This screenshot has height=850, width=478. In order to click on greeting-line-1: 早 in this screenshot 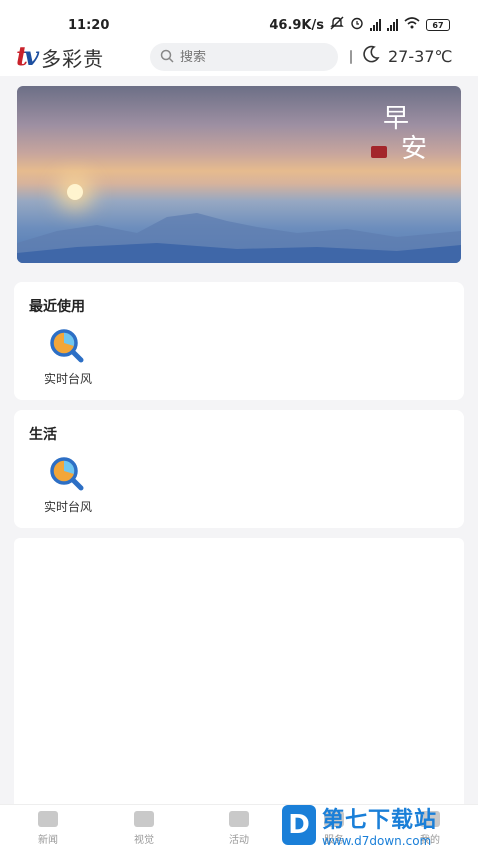, I will do `click(396, 119)`.